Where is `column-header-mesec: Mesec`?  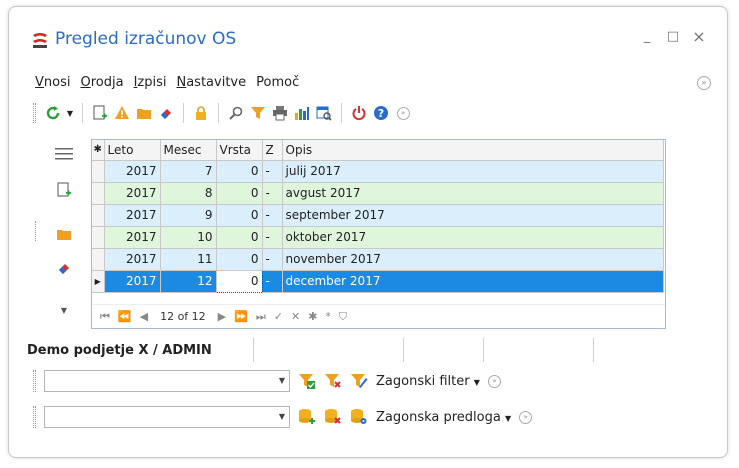 column-header-mesec: Mesec is located at coordinates (188, 150).